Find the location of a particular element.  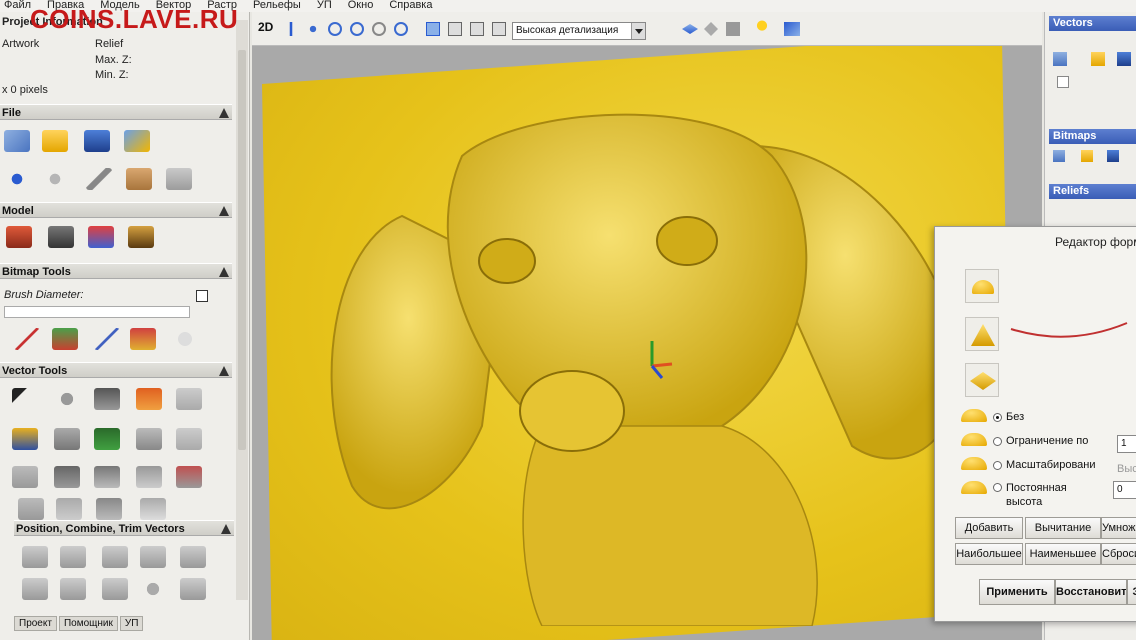

reset-button: Восстановить is located at coordinates (1091, 592).